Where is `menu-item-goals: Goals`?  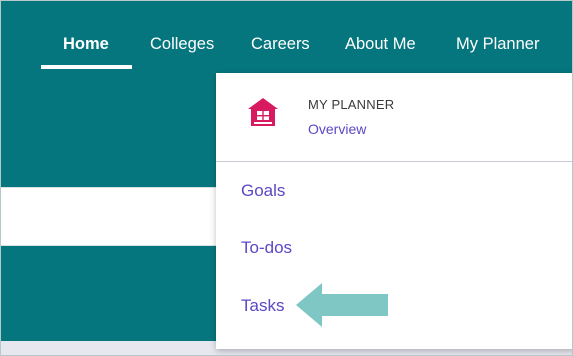 menu-item-goals: Goals is located at coordinates (263, 191).